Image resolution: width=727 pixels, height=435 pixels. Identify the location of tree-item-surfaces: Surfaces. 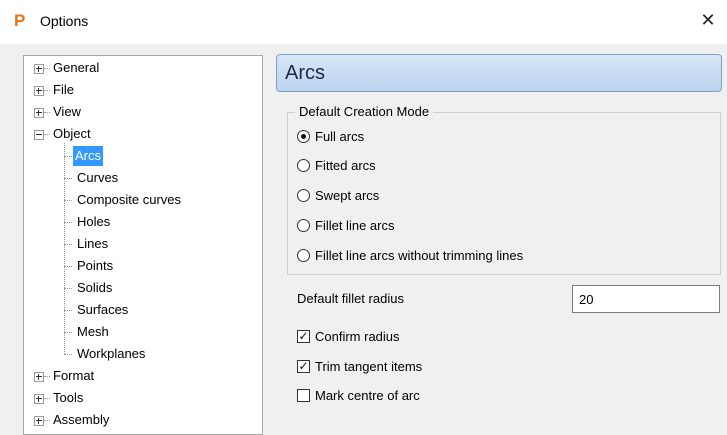
(143, 310).